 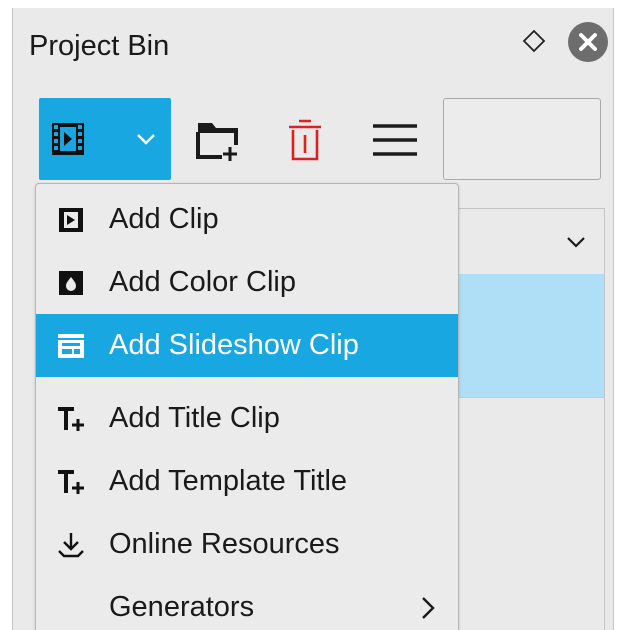 What do you see at coordinates (522, 139) in the screenshot?
I see `search-input` at bounding box center [522, 139].